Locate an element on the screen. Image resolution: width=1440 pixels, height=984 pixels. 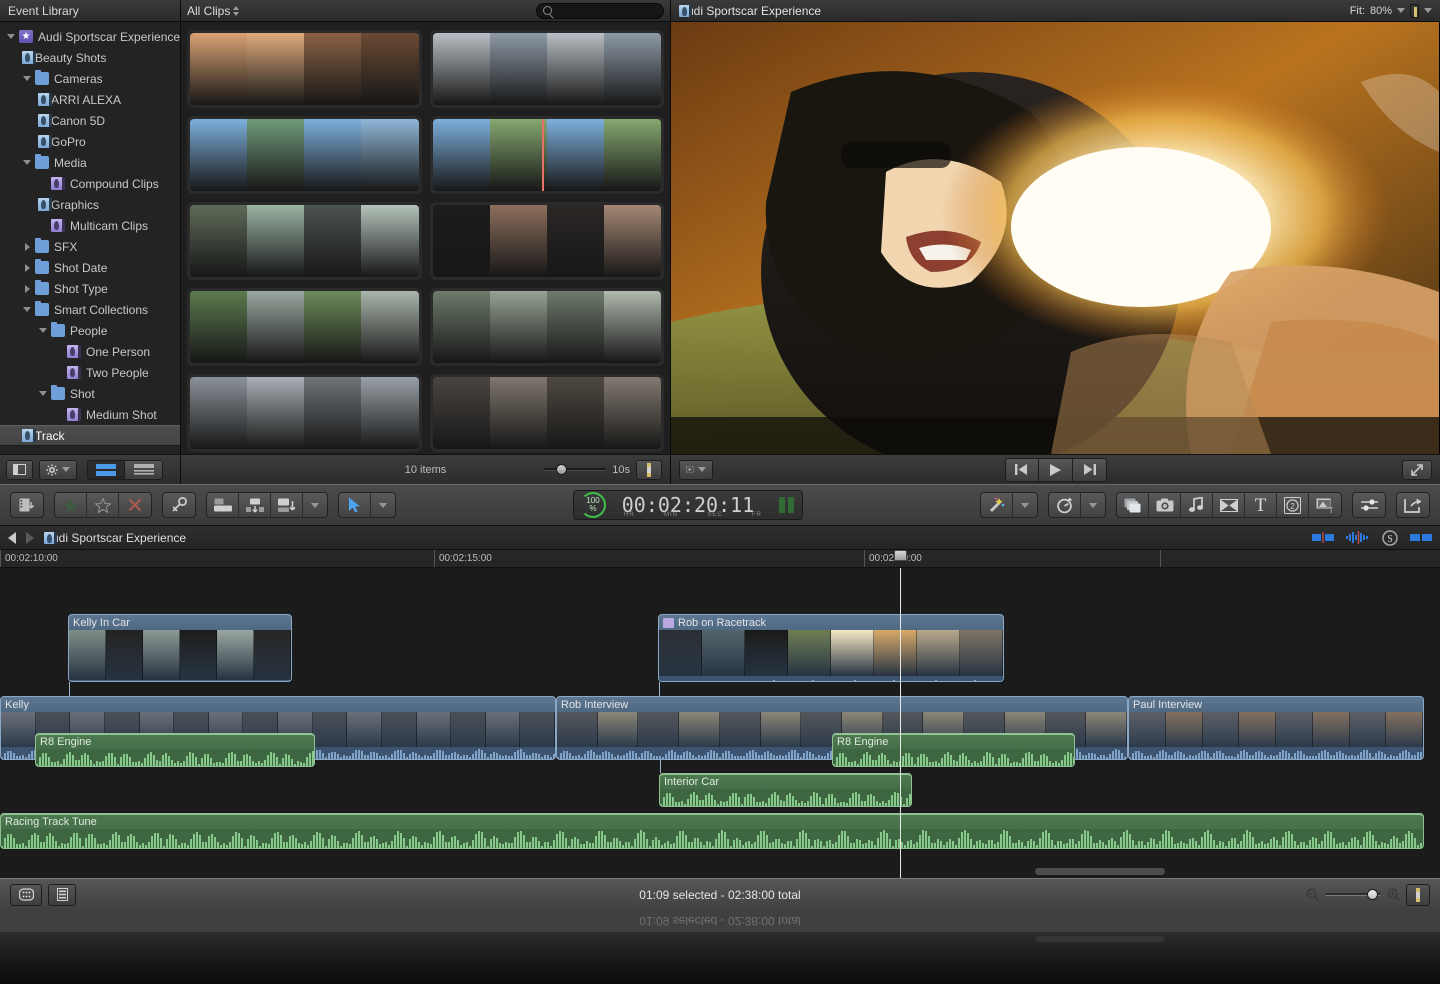
inspector-group is located at coordinates (1369, 505).